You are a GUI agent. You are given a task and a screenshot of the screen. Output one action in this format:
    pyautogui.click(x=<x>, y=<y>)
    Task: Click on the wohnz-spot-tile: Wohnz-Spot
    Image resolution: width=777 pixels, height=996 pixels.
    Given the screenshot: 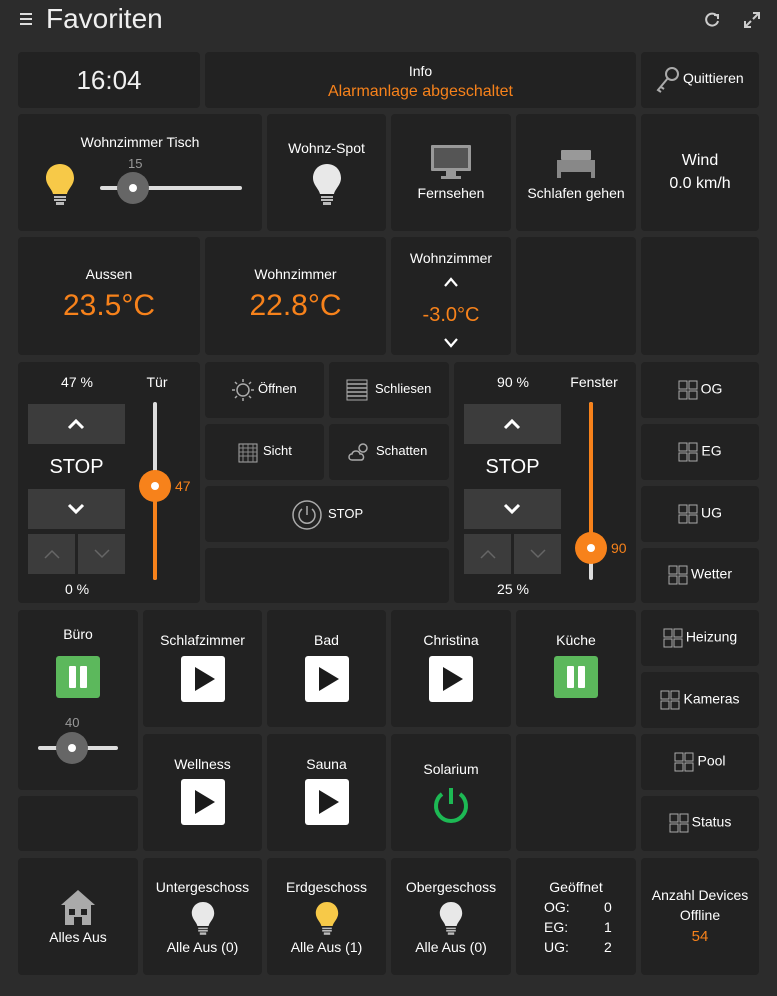 What is the action you would take?
    pyautogui.click(x=326, y=172)
    